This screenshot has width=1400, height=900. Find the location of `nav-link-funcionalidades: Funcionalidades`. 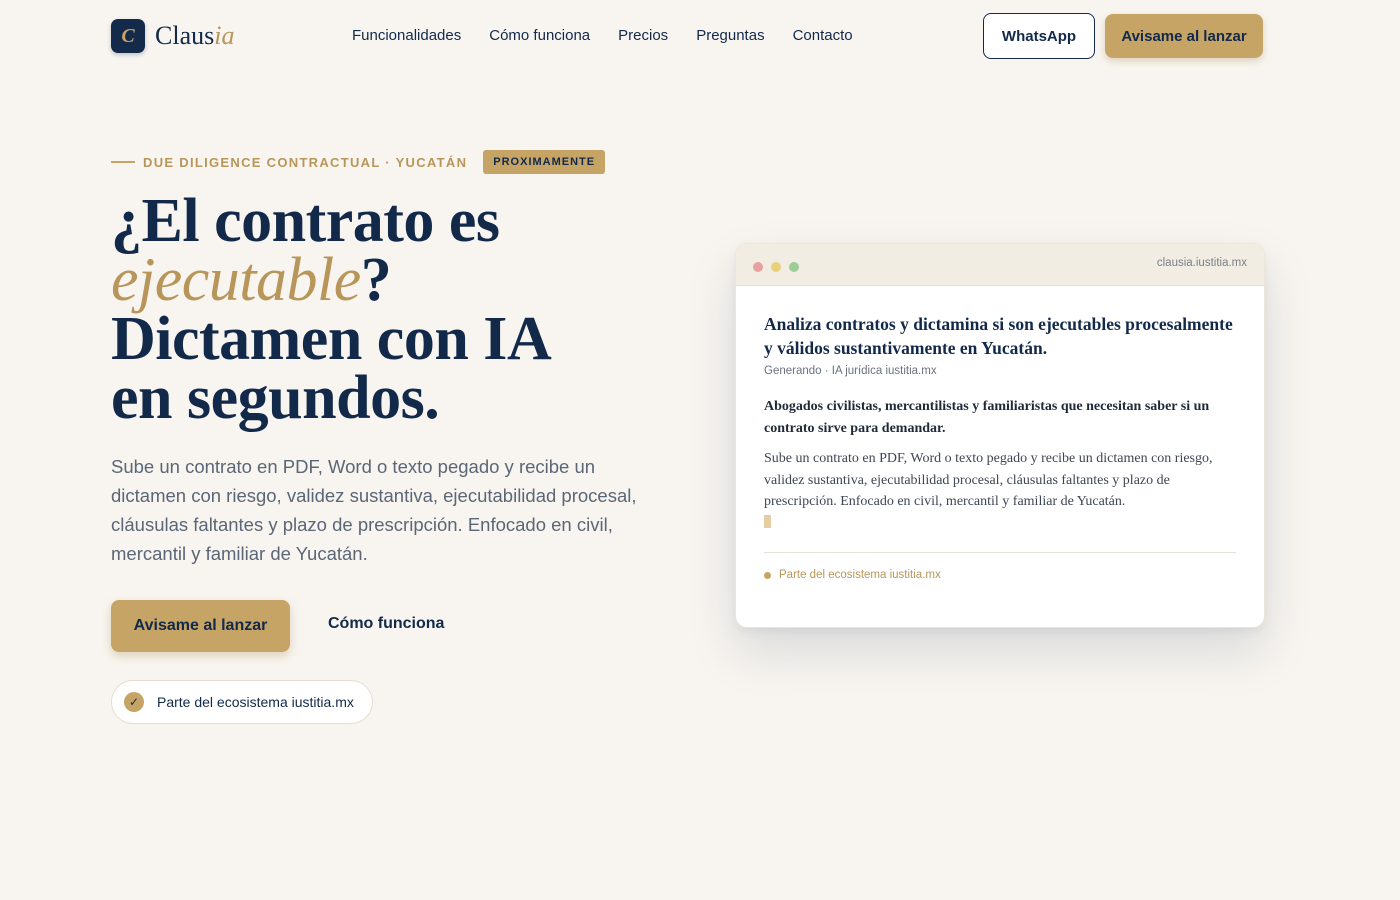

nav-link-funcionalidades: Funcionalidades is located at coordinates (406, 36).